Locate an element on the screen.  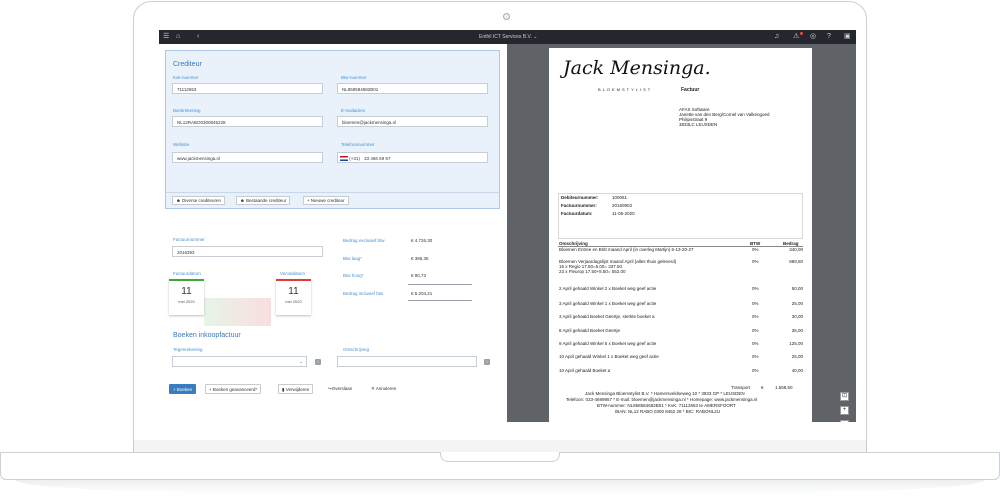
overslaan-label: Overslaan is located at coordinates (342, 388).